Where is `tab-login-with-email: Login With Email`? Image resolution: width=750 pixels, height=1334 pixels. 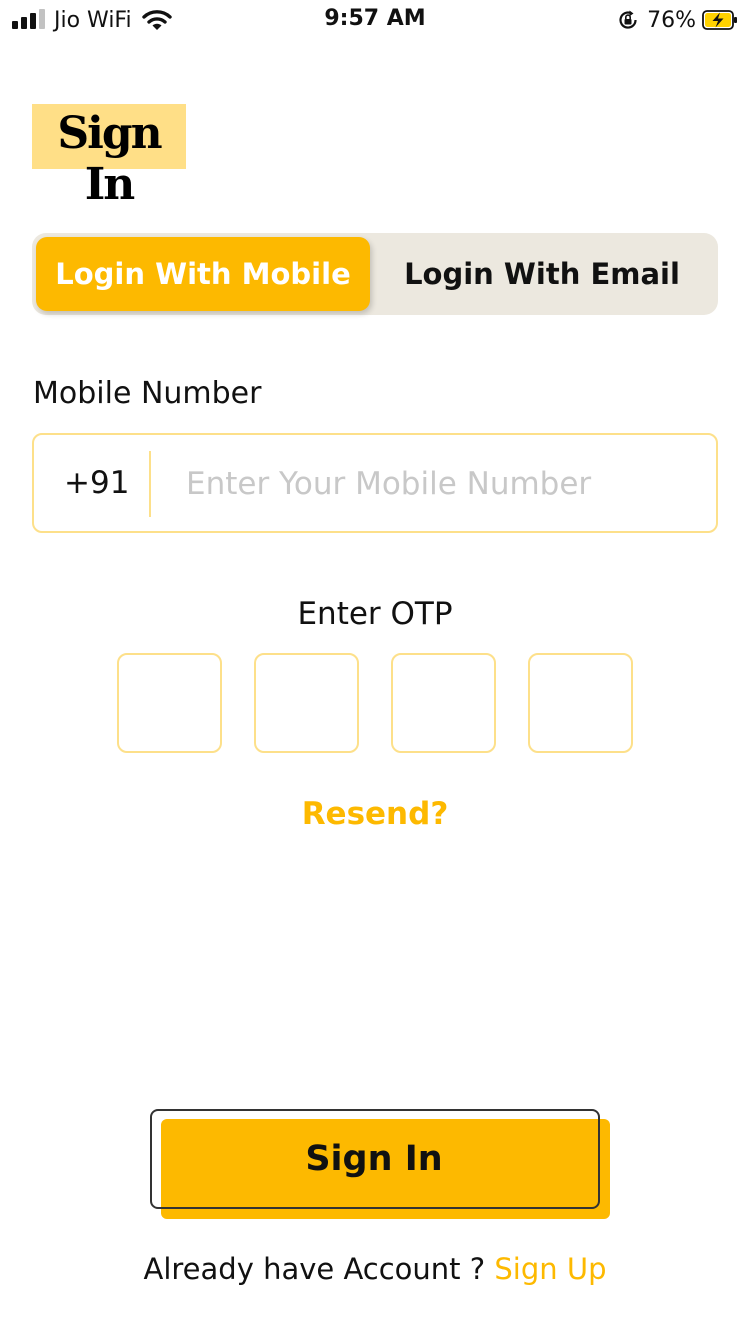 tab-login-with-email: Login With Email is located at coordinates (542, 274).